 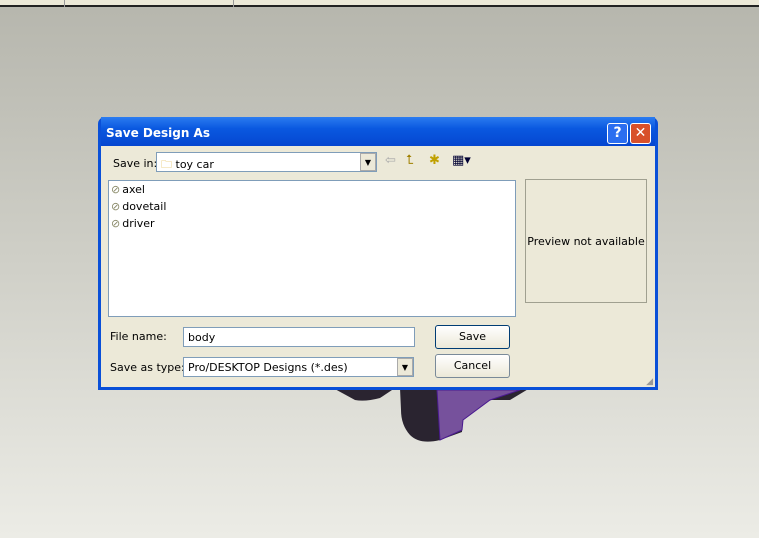 What do you see at coordinates (312, 206) in the screenshot?
I see `list-item: ⊘ dovetail` at bounding box center [312, 206].